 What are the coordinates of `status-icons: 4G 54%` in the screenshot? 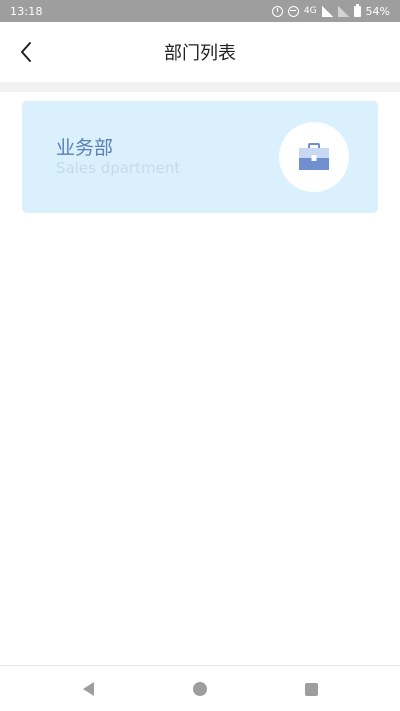 It's located at (330, 10).